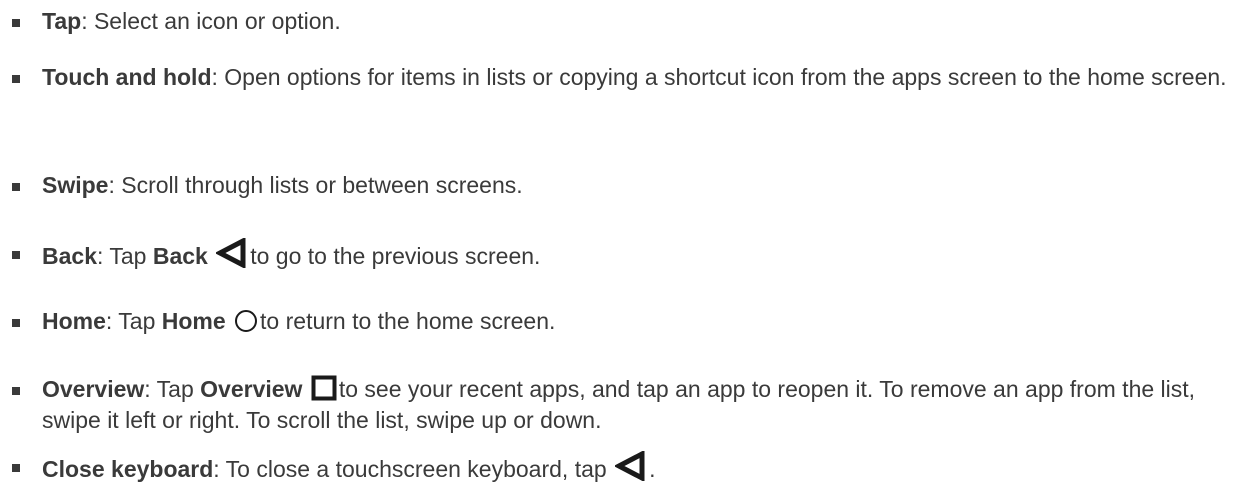  What do you see at coordinates (211, 21) in the screenshot?
I see `item-description: : Select an icon or option.` at bounding box center [211, 21].